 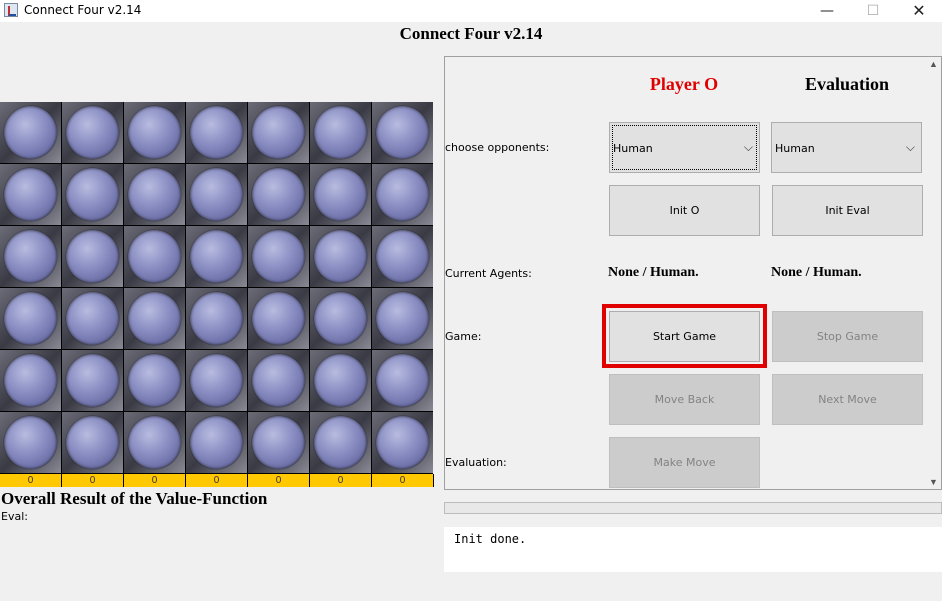 What do you see at coordinates (684, 84) in the screenshot?
I see `player-o-header: Player O` at bounding box center [684, 84].